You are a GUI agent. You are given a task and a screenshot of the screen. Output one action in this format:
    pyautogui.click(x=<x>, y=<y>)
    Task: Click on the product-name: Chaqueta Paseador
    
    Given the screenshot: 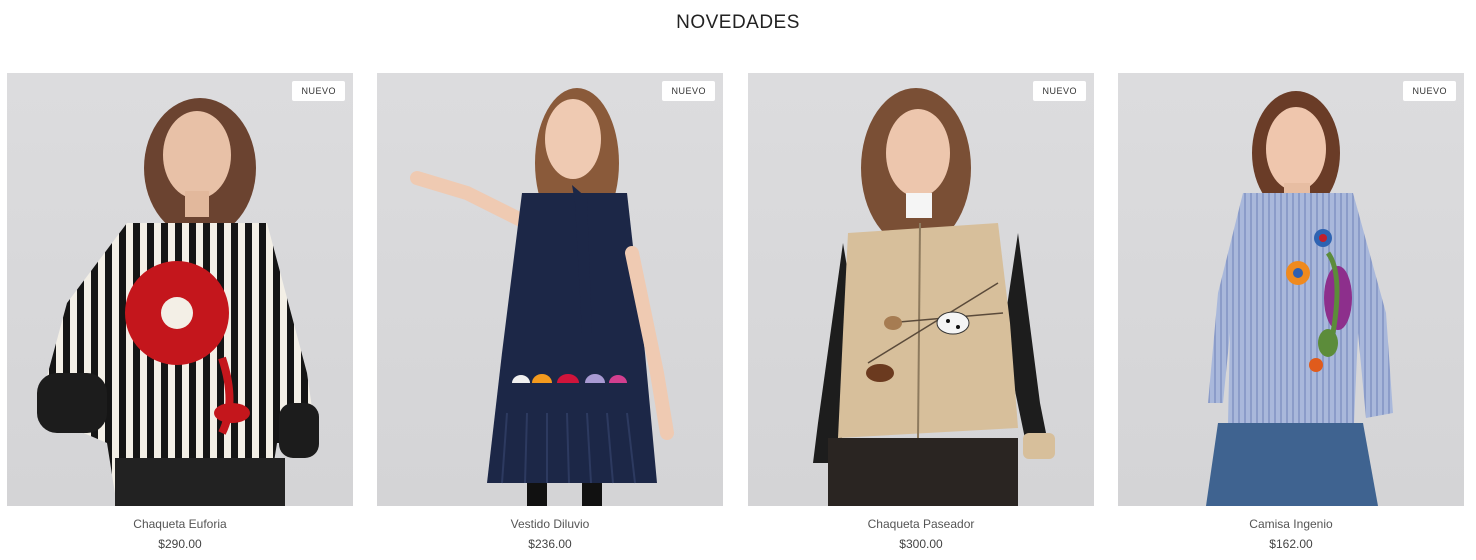 What is the action you would take?
    pyautogui.click(x=921, y=524)
    